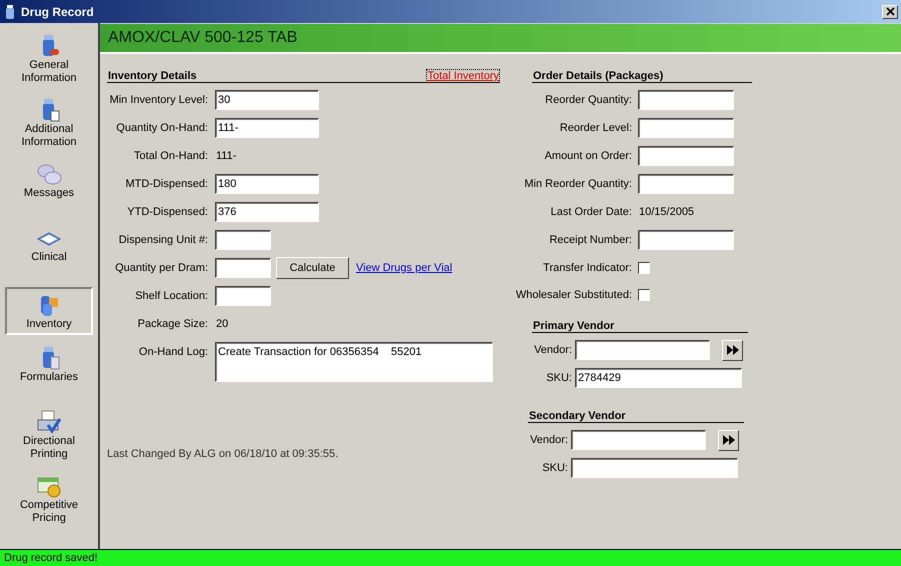  I want to click on field-label: Transfer Indicator:, so click(587, 268).